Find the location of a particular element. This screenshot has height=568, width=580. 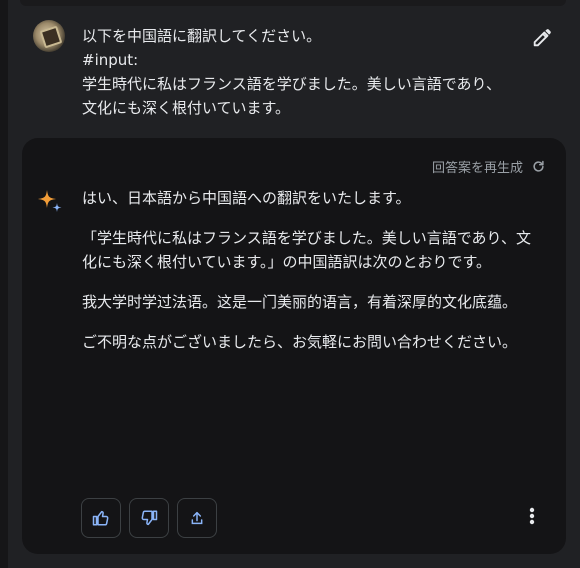

pencil-icon is located at coordinates (542, 38).